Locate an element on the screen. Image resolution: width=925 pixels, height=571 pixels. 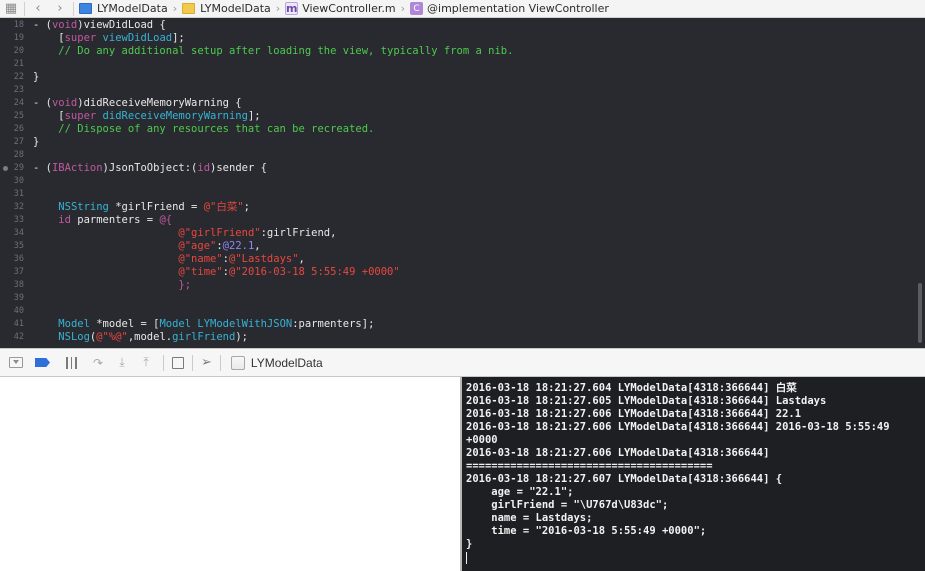
code-token: )viewDidLoad { is located at coordinates (121, 25).